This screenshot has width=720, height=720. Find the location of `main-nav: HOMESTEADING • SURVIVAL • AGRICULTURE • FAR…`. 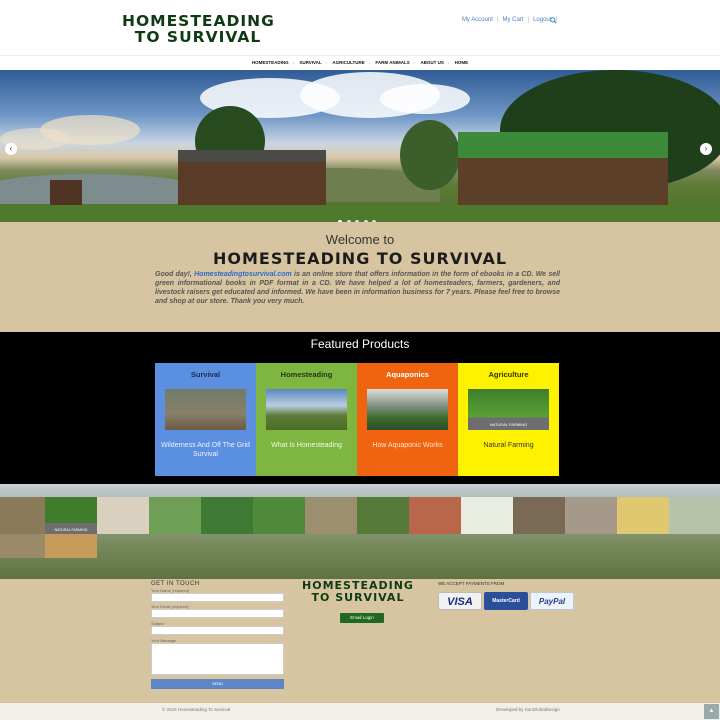

main-nav: HOMESTEADING • SURVIVAL • AGRICULTURE • FAR… is located at coordinates (360, 62).